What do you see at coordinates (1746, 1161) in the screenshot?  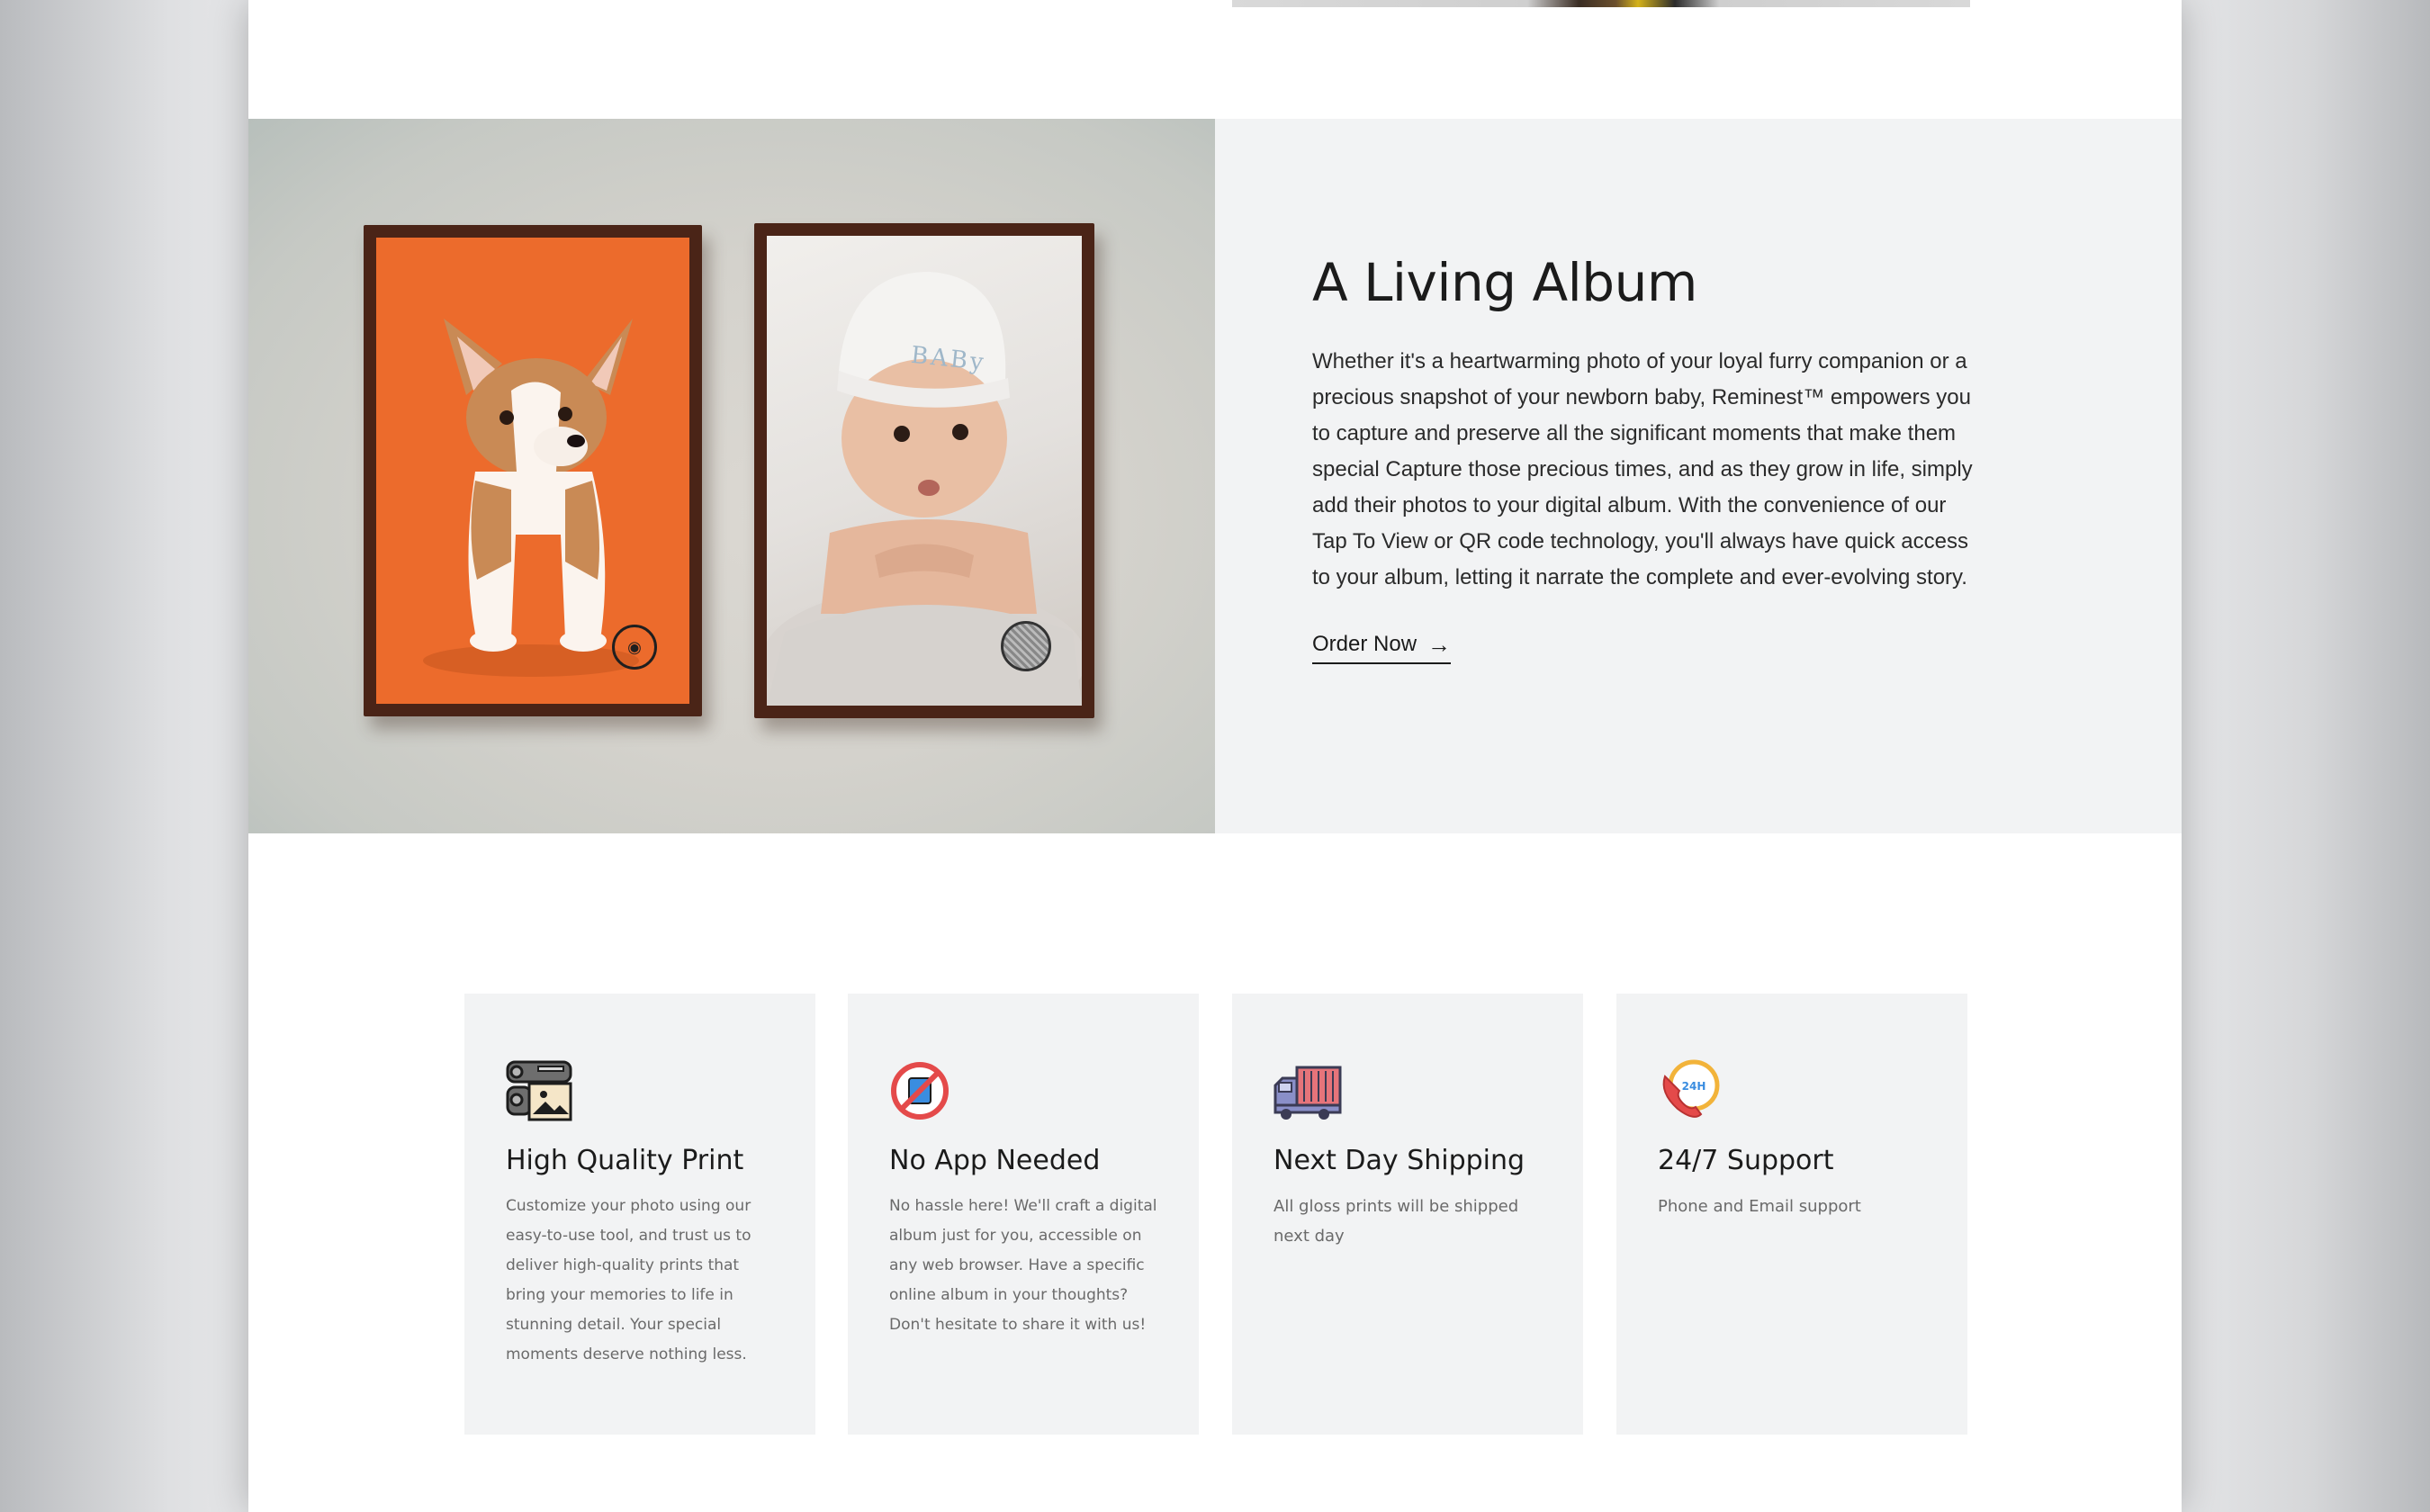 I see `feature-title: 24/7 Support` at bounding box center [1746, 1161].